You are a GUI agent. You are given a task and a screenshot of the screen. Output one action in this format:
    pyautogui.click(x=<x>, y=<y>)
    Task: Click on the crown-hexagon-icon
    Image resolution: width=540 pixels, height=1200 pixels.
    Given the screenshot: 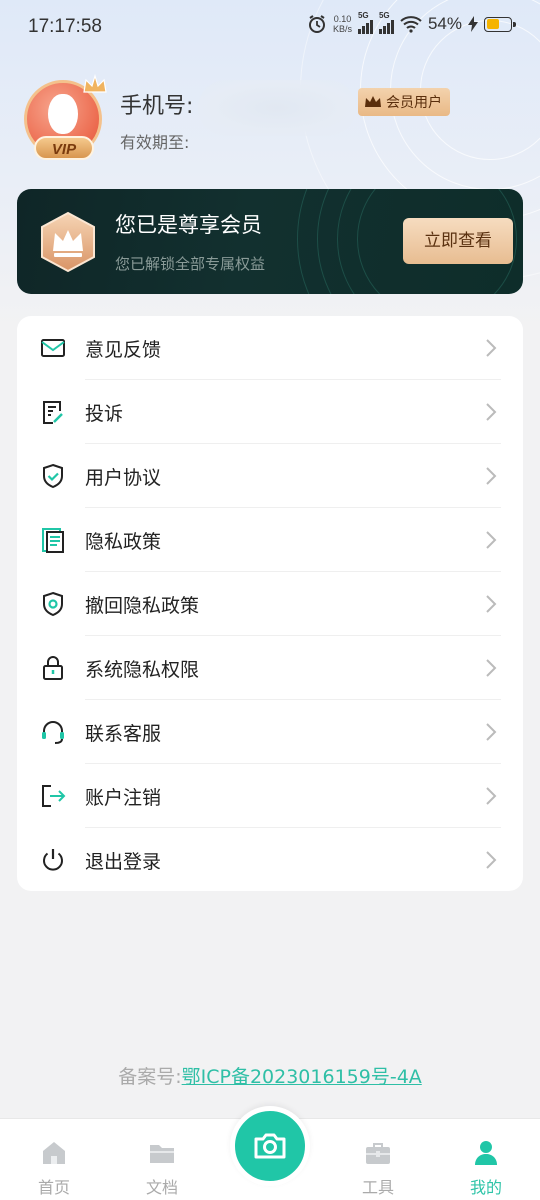 What is the action you would take?
    pyautogui.click(x=68, y=242)
    